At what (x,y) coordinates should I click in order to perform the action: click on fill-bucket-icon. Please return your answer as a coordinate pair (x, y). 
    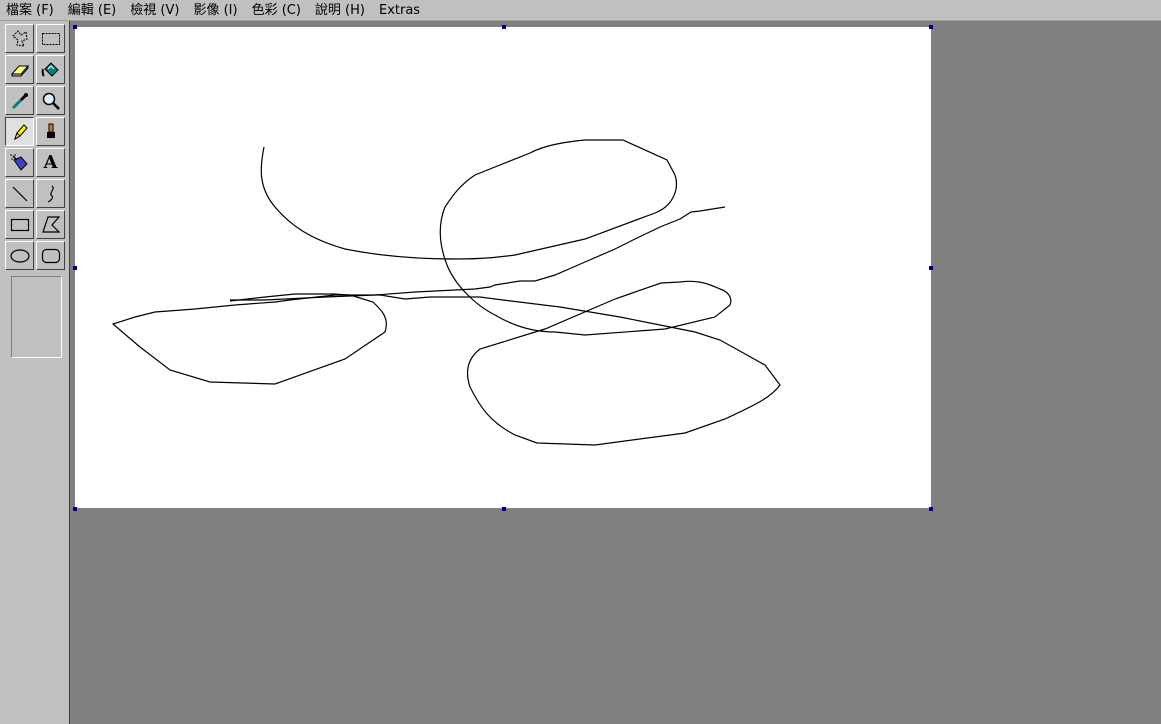
    Looking at the image, I should click on (50, 69).